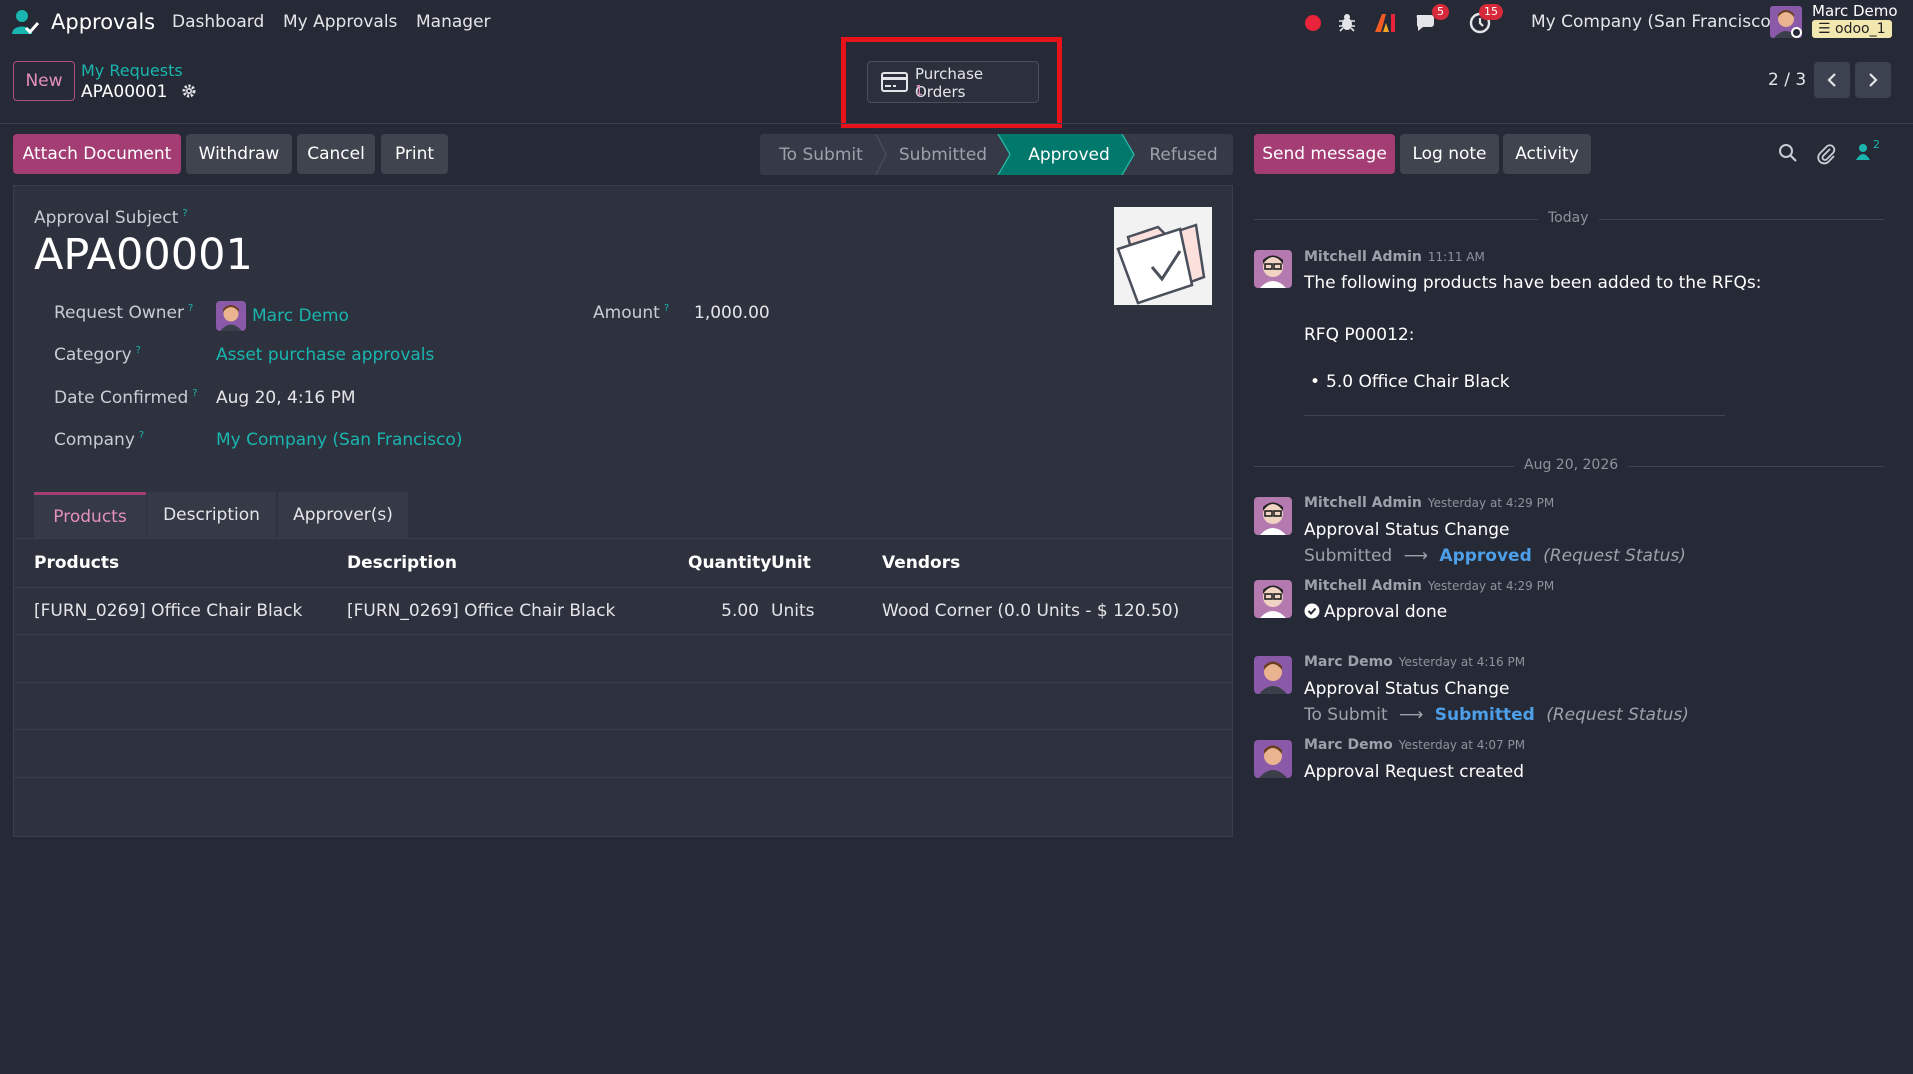 This screenshot has width=1913, height=1074. What do you see at coordinates (481, 611) in the screenshot?
I see `cell-description: [FURN_0269] Office Chair Black` at bounding box center [481, 611].